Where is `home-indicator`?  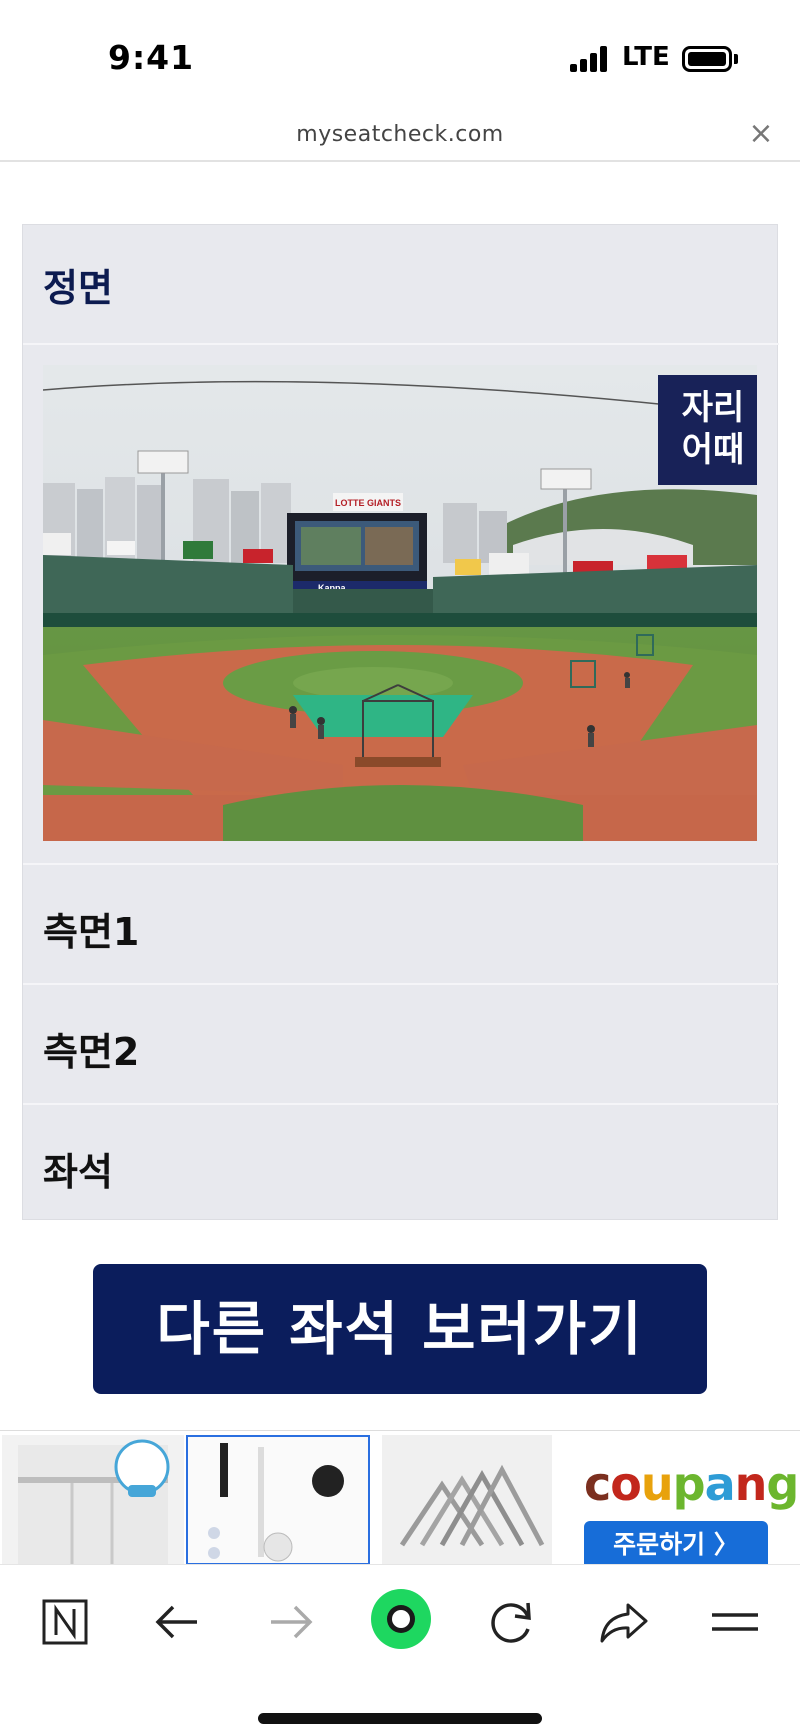 home-indicator is located at coordinates (400, 1718).